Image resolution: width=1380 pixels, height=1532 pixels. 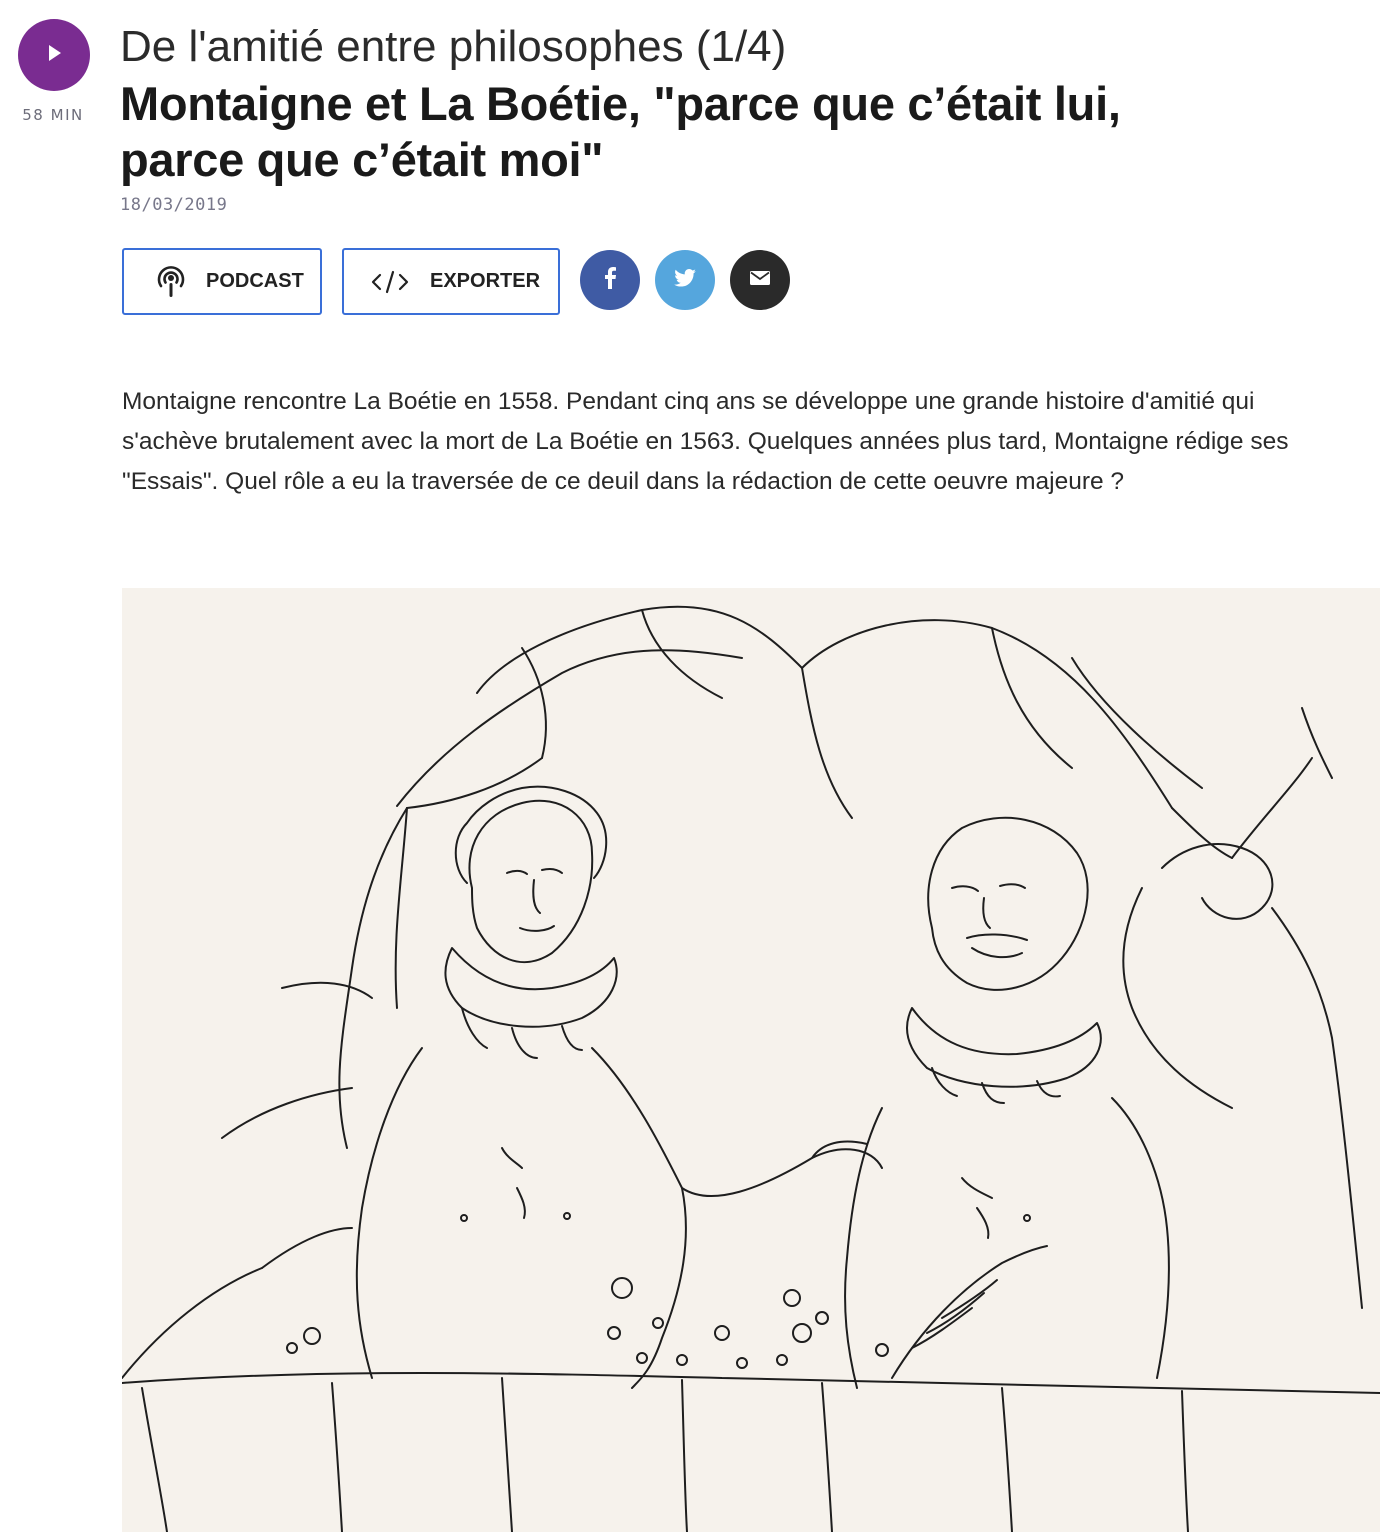 I want to click on mail-icon, so click(x=760, y=280).